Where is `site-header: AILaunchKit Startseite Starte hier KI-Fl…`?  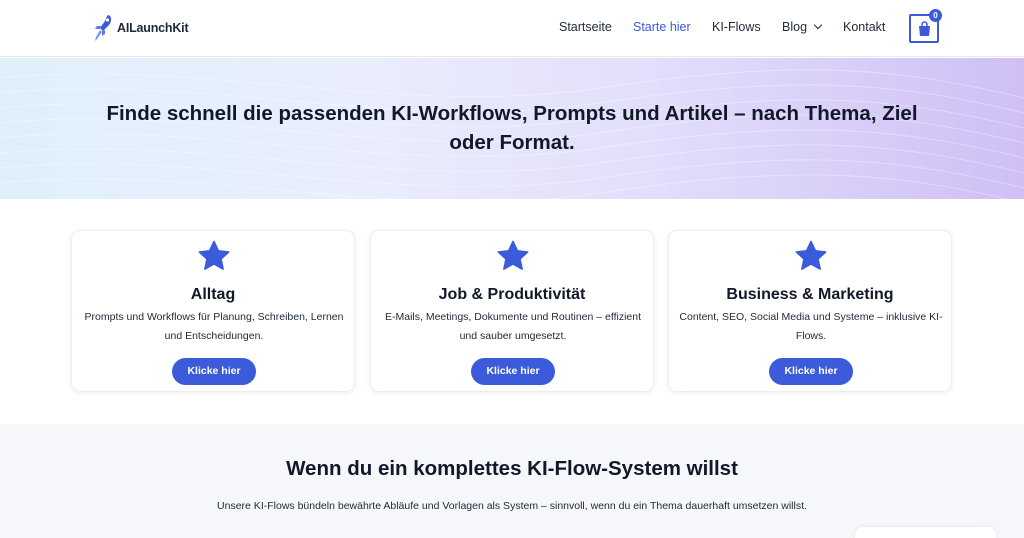 site-header: AILaunchKit Startseite Starte hier KI-Fl… is located at coordinates (512, 28).